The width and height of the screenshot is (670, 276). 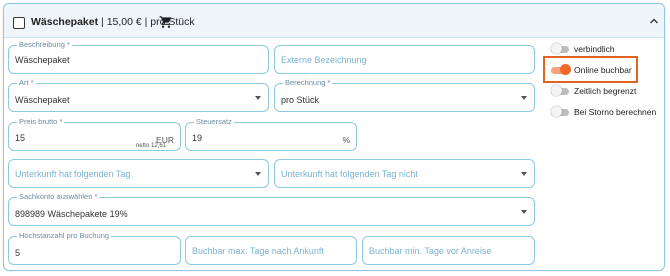 What do you see at coordinates (430, 251) in the screenshot?
I see `min-tage-placeholder: Buchbar min. Tage vor Anreise` at bounding box center [430, 251].